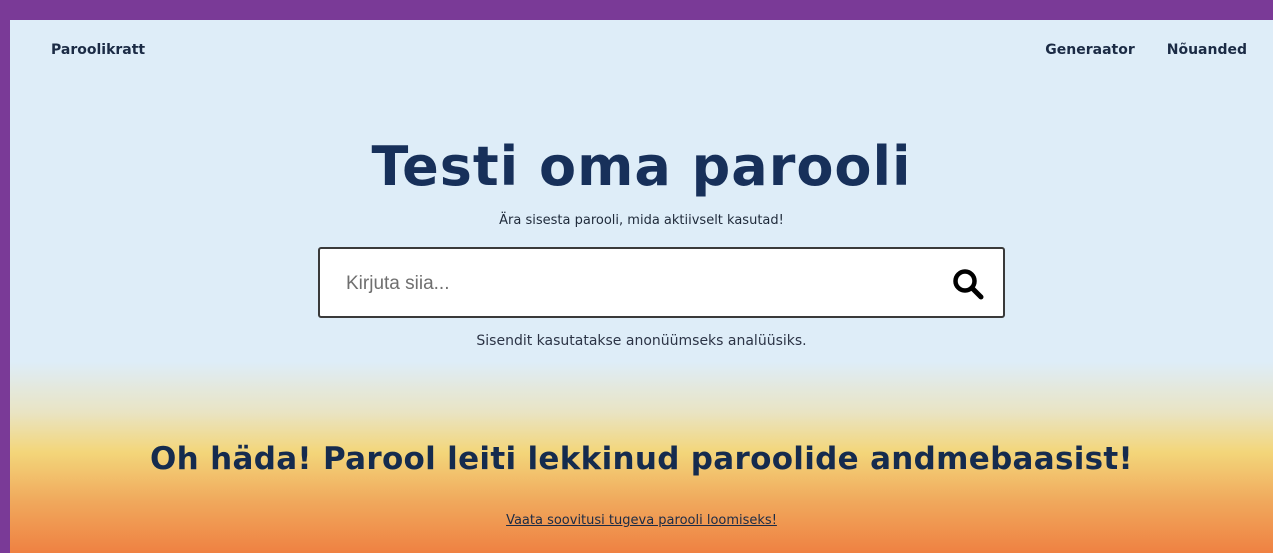 The height and width of the screenshot is (553, 1273). Describe the element at coordinates (641, 51) in the screenshot. I see `top-nav: Paroolikratt Generaator Nõuanded` at that location.